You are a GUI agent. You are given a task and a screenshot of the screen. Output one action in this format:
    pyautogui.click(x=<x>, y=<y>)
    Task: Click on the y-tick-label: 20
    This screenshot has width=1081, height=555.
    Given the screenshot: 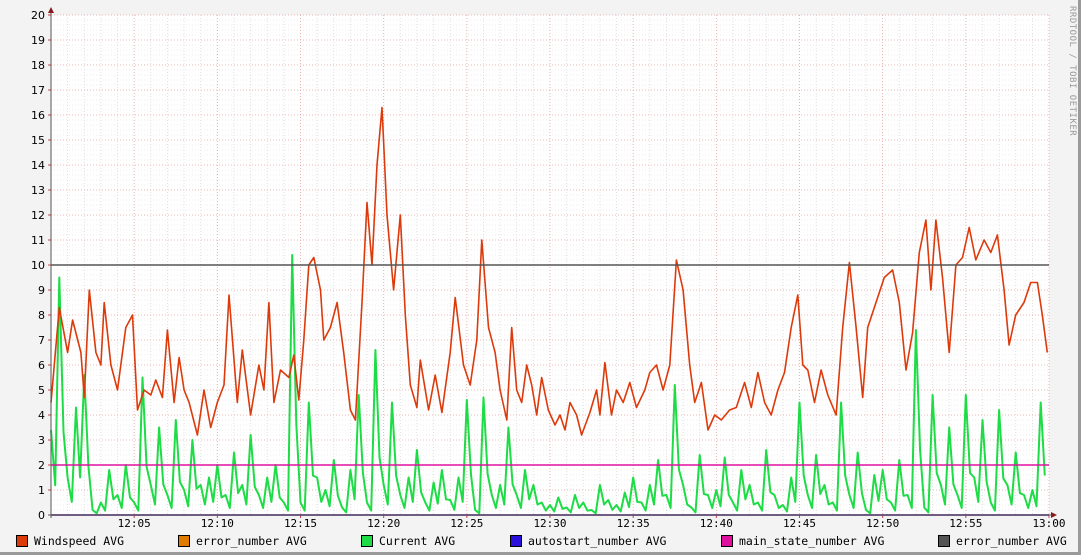 What is the action you would take?
    pyautogui.click(x=38, y=15)
    